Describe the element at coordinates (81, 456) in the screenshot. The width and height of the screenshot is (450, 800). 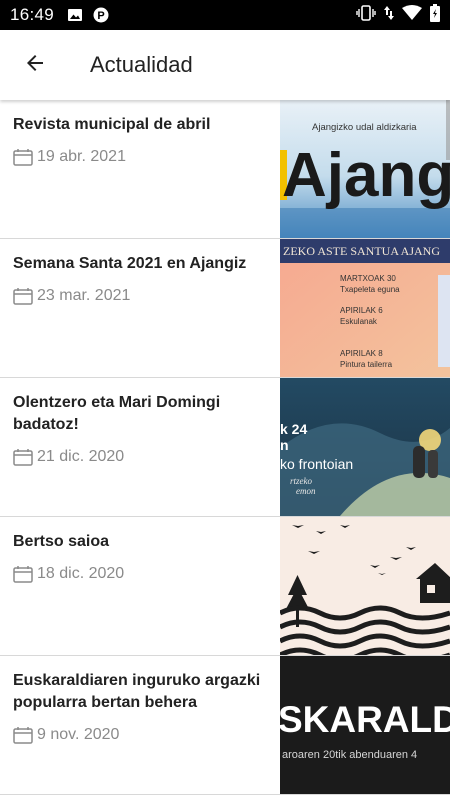
I see `news-date-text: 21 dic. 2020` at that location.